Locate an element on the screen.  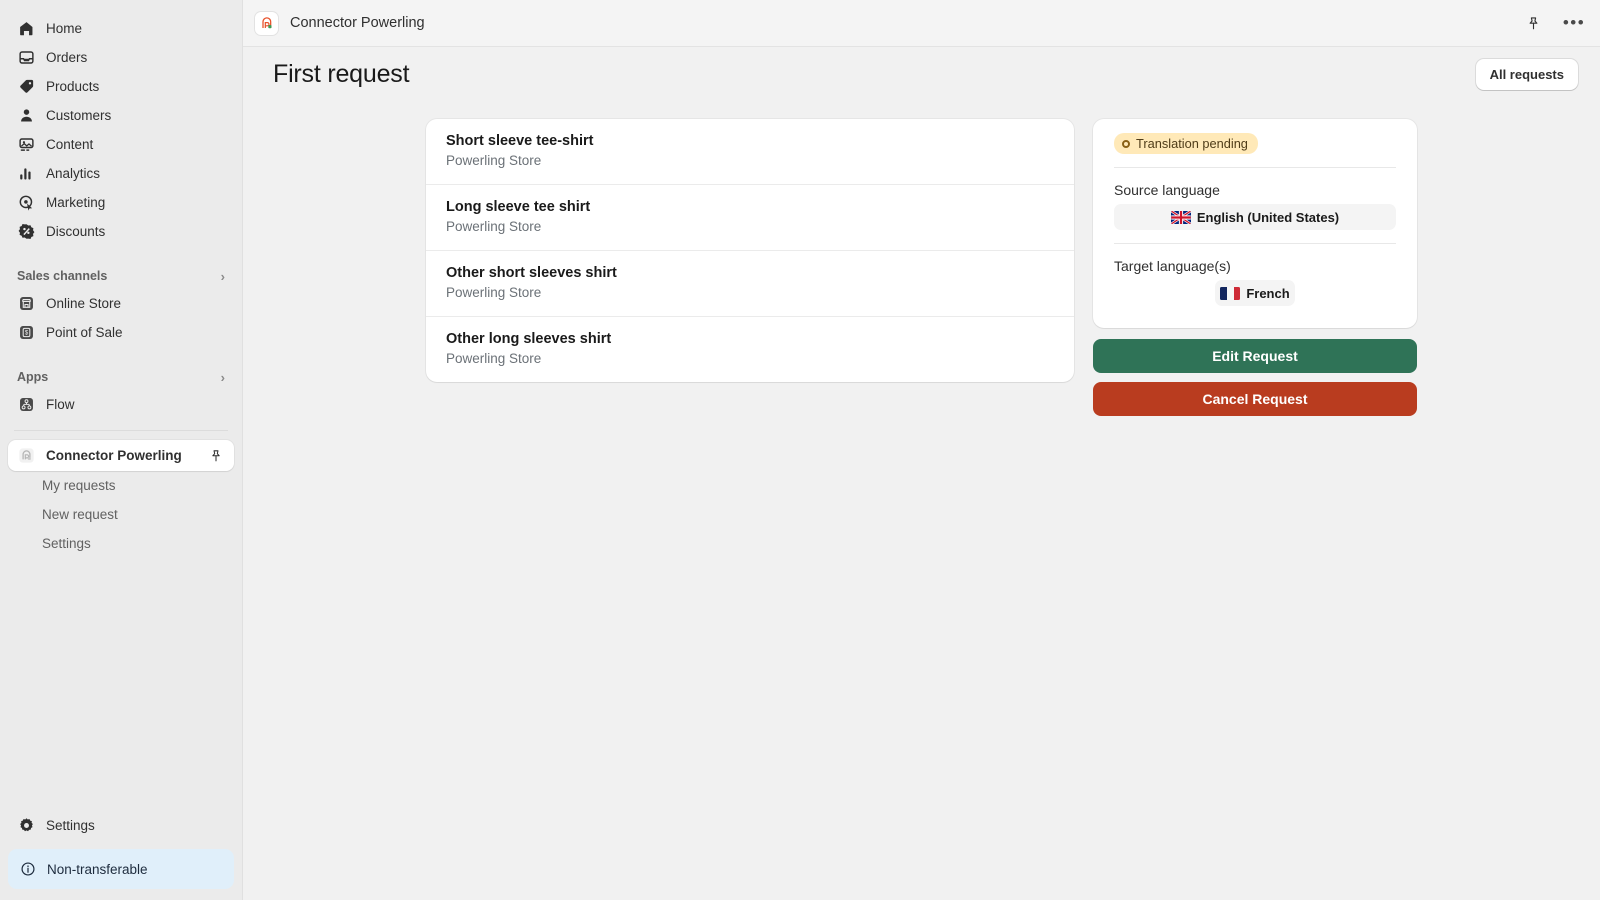
sidebar-divider is located at coordinates (121, 430).